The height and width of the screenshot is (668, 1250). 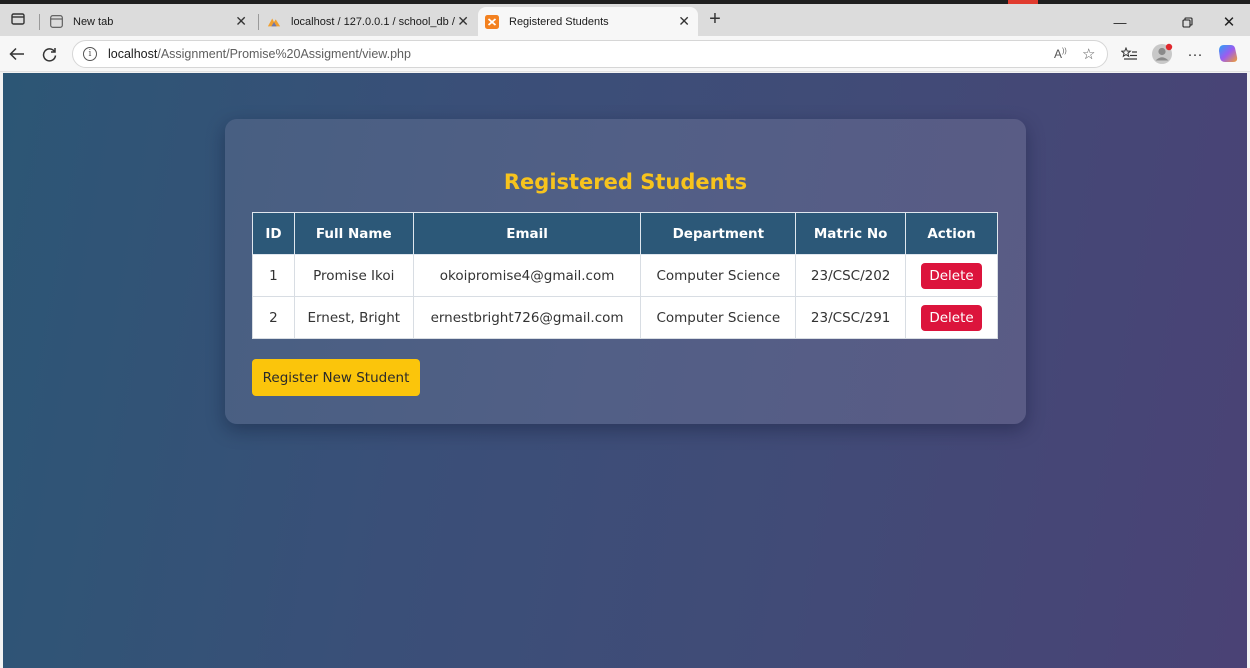 What do you see at coordinates (1195, 54) in the screenshot?
I see `more-options-icon: ···` at bounding box center [1195, 54].